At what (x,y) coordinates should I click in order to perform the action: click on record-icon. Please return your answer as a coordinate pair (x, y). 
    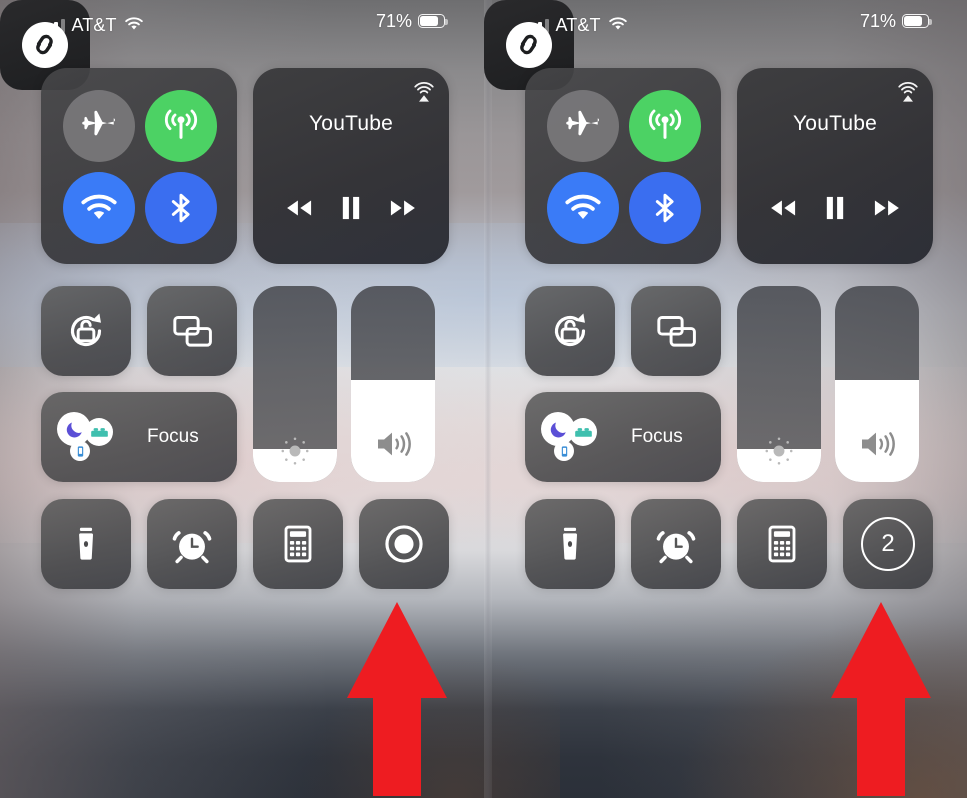
    Looking at the image, I should click on (404, 544).